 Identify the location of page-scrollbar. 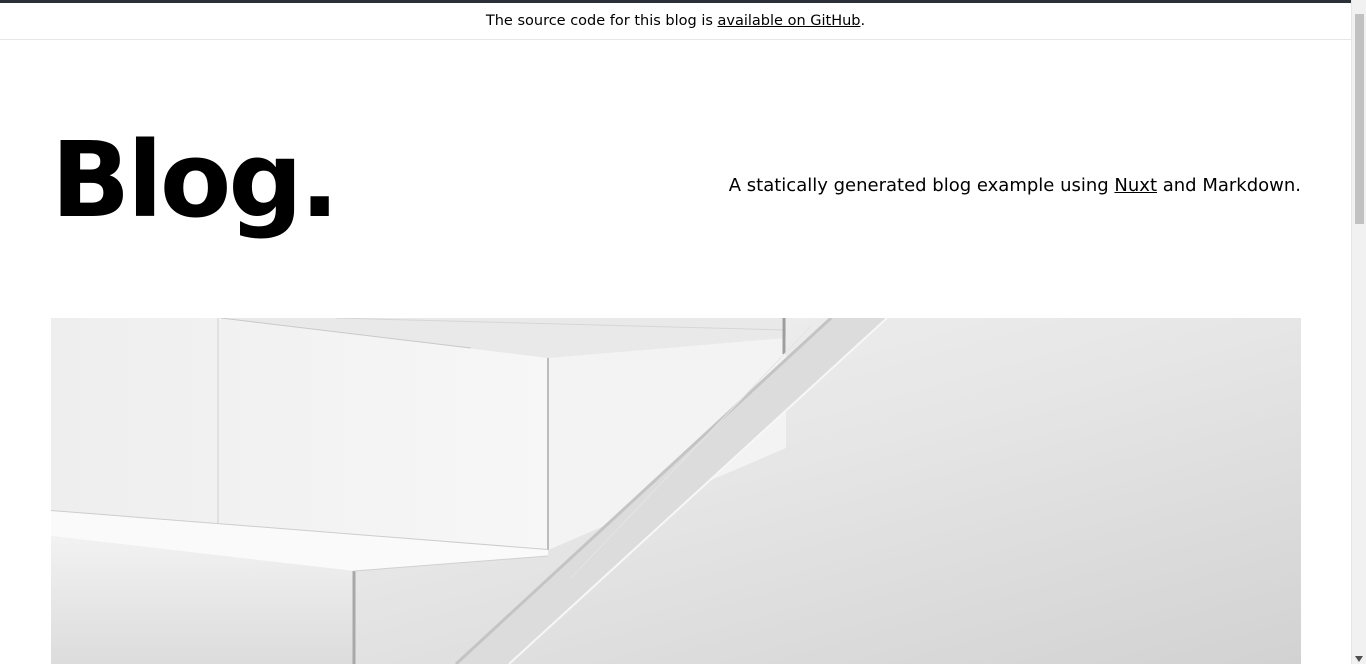
(1358, 332).